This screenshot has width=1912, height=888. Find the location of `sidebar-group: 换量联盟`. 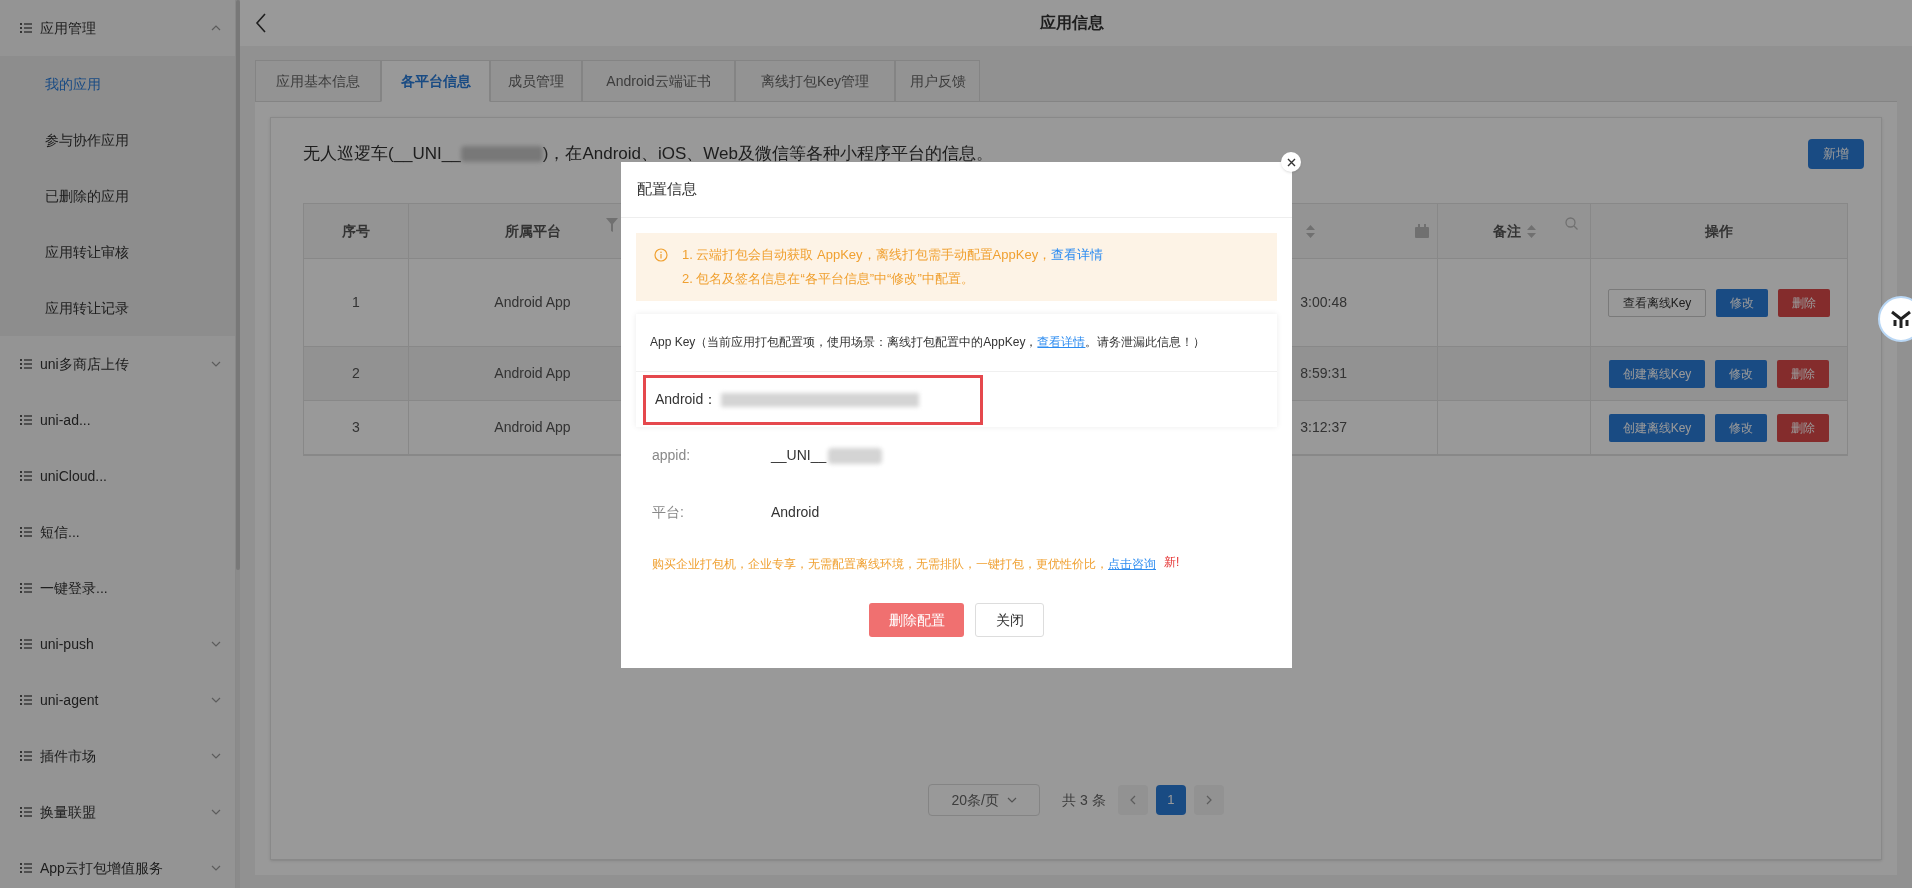

sidebar-group: 换量联盟 is located at coordinates (117, 812).